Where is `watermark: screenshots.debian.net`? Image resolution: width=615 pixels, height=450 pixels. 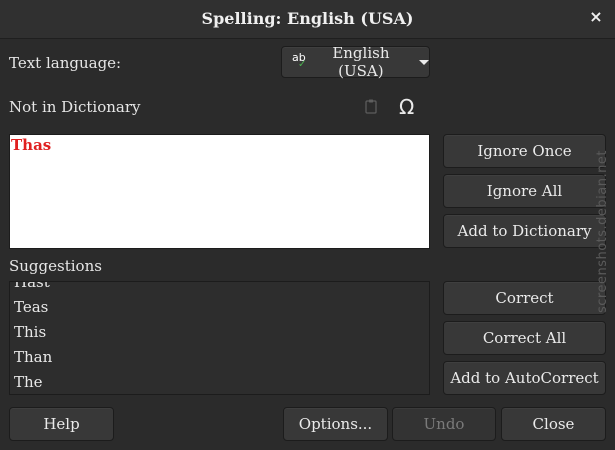
watermark: screenshots.debian.net is located at coordinates (602, 232).